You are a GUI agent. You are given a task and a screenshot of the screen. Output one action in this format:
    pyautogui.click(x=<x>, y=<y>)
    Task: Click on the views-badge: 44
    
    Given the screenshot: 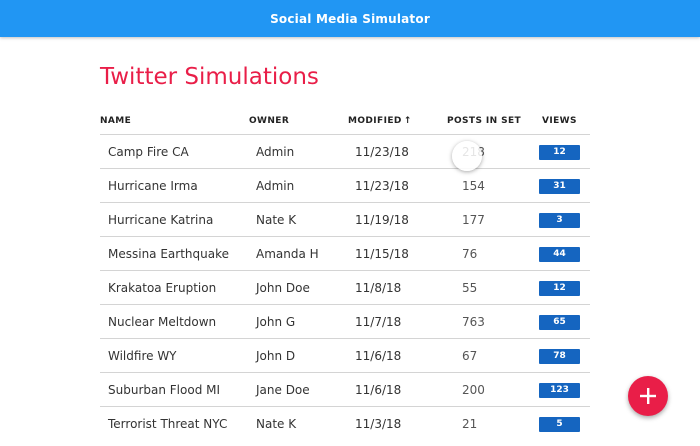 What is the action you would take?
    pyautogui.click(x=559, y=254)
    